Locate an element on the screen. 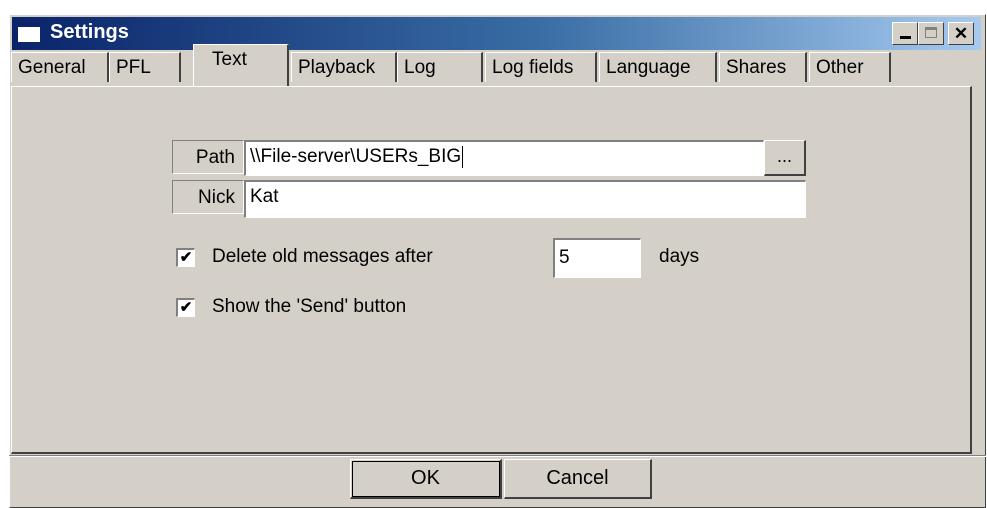 The height and width of the screenshot is (508, 987). path-value: \\File-server\USERs_BIG is located at coordinates (356, 156).